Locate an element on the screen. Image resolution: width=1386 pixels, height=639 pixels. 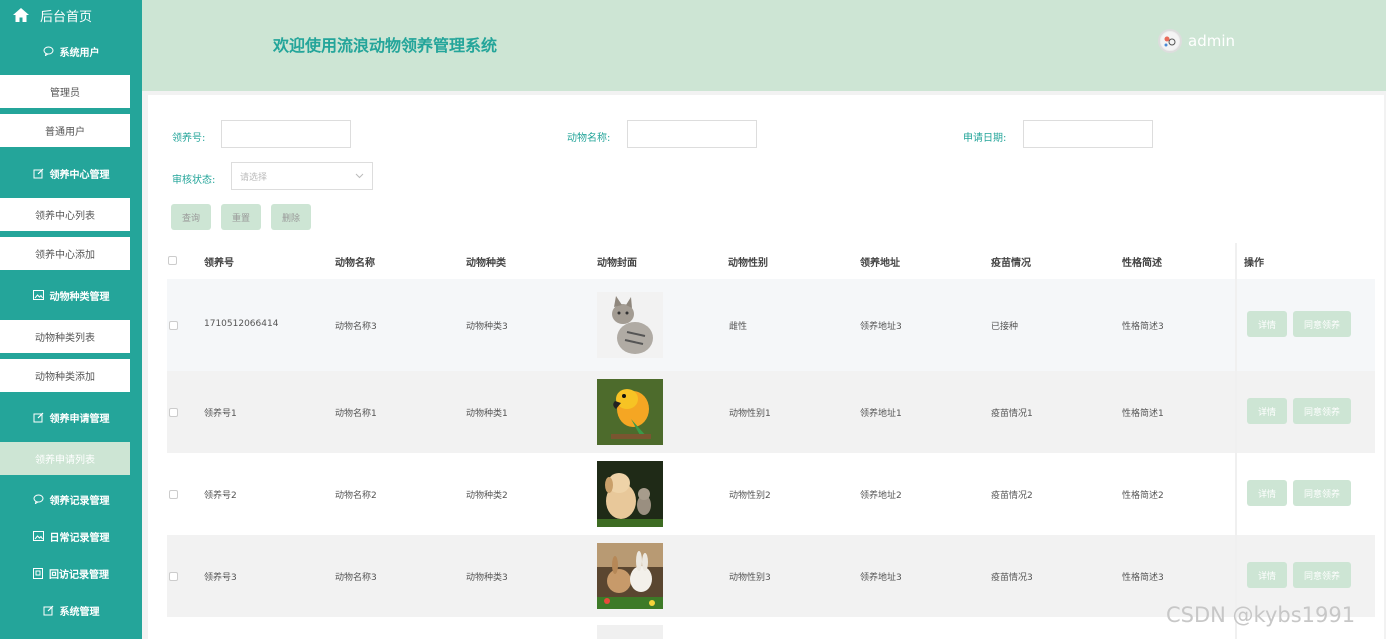
status-label: 审核状态: is located at coordinates (194, 180).